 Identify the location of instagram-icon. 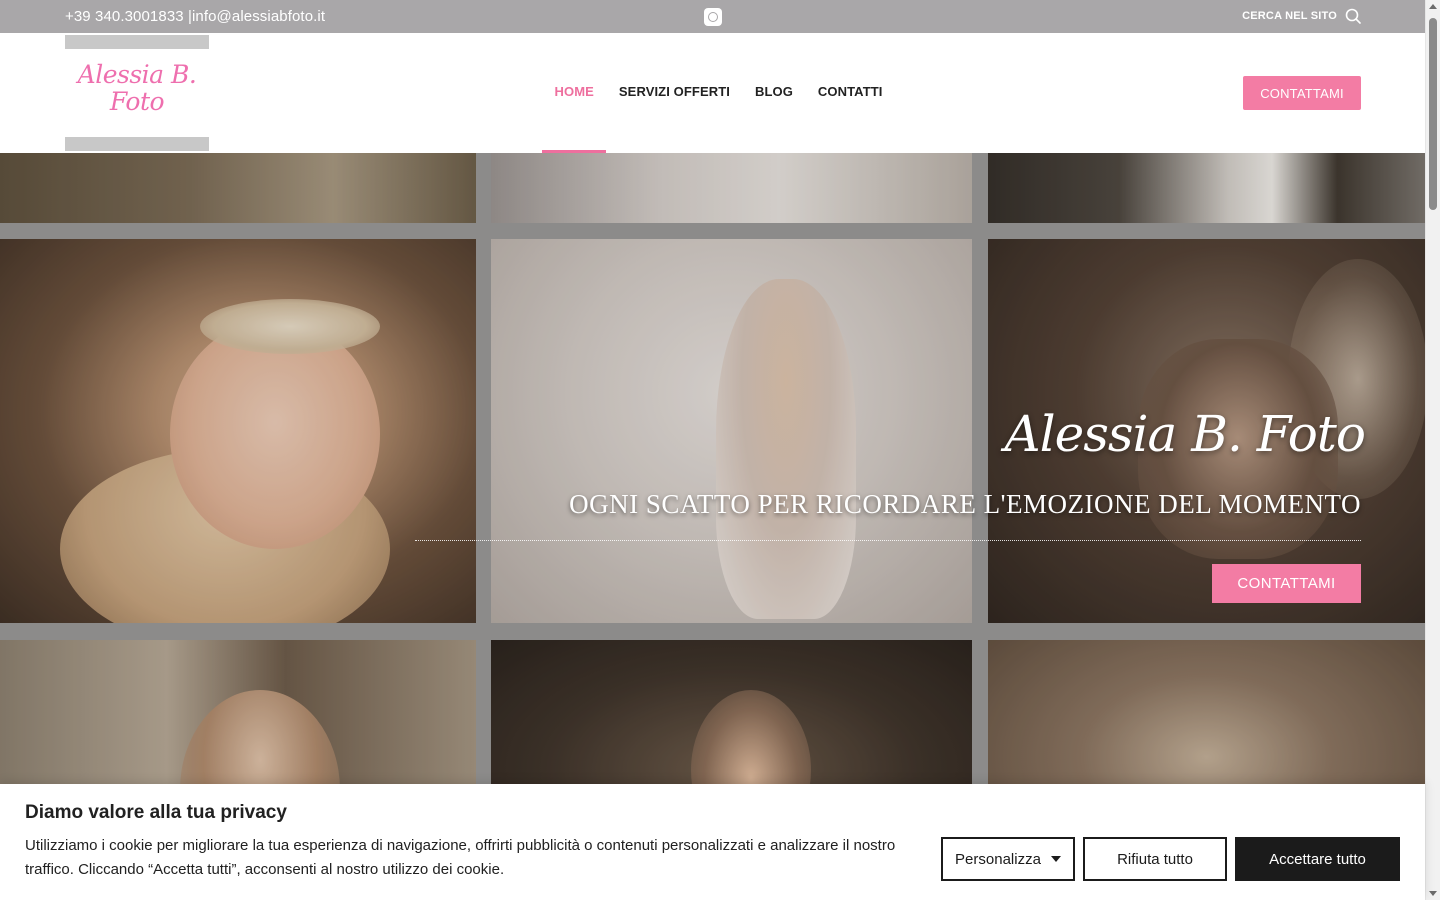
(713, 17).